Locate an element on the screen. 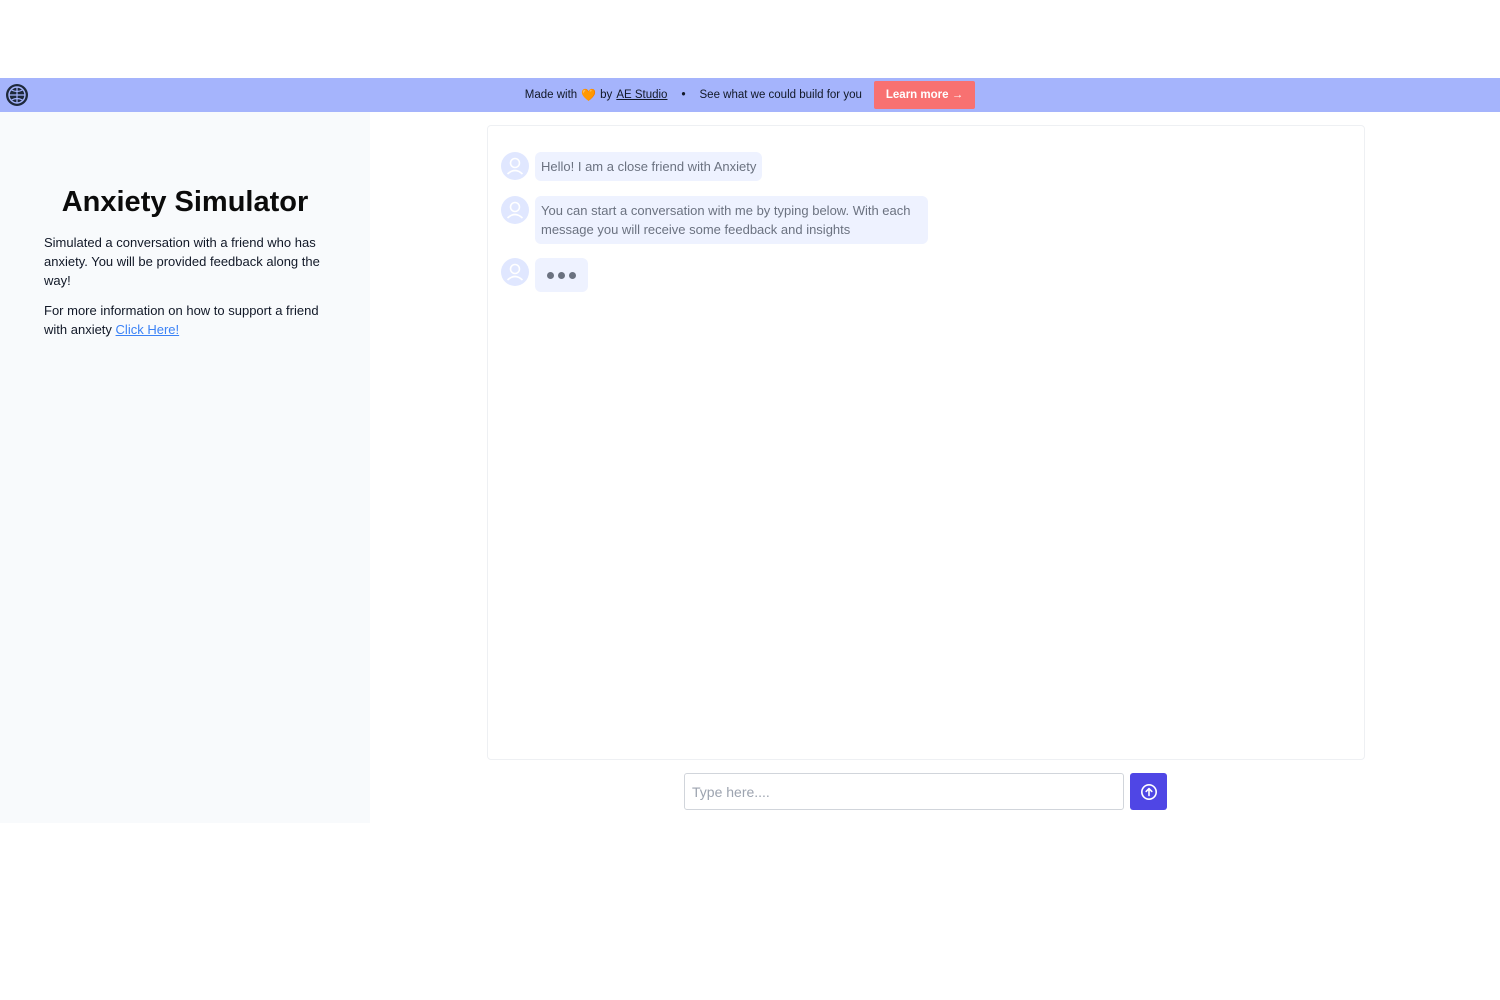 The width and height of the screenshot is (1500, 1000). banner-tagline: See what we could build for you is located at coordinates (780, 95).